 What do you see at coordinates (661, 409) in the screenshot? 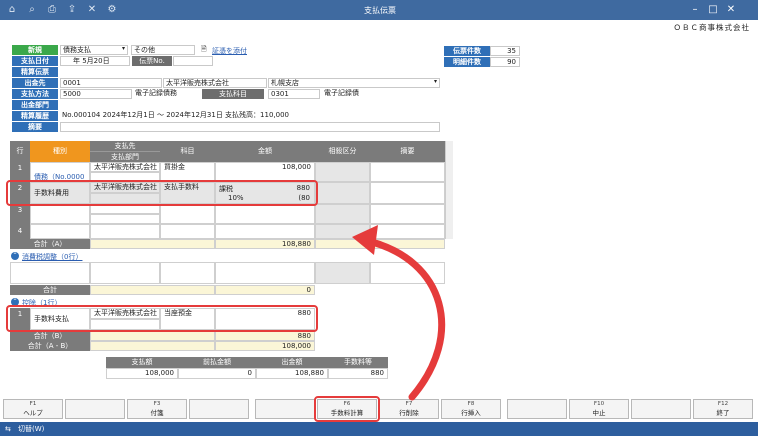
I see `f11-button` at bounding box center [661, 409].